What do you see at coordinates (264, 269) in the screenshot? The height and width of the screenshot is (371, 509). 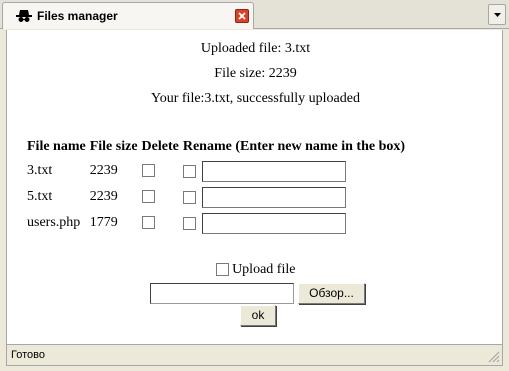 I see `upload-file-label: Upload file` at bounding box center [264, 269].